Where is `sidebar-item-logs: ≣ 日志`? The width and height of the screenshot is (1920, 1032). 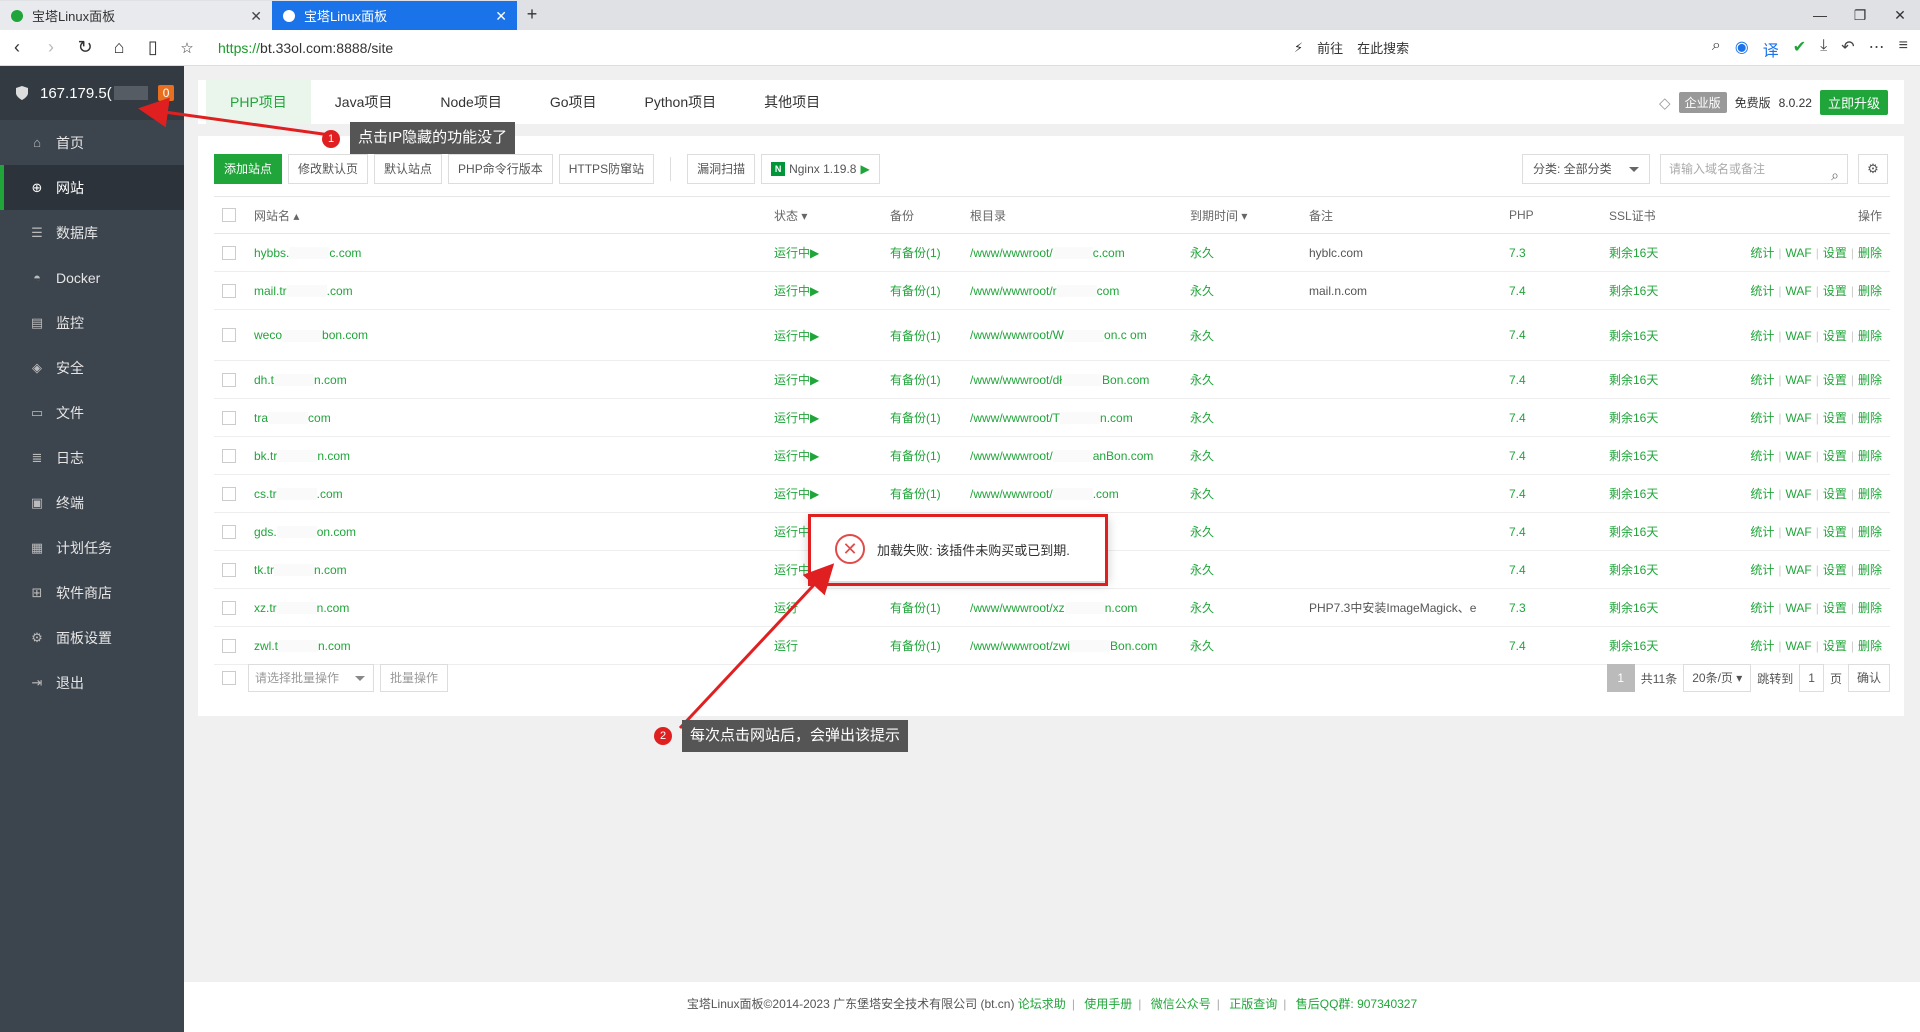 sidebar-item-logs: ≣ 日志 is located at coordinates (92, 457).